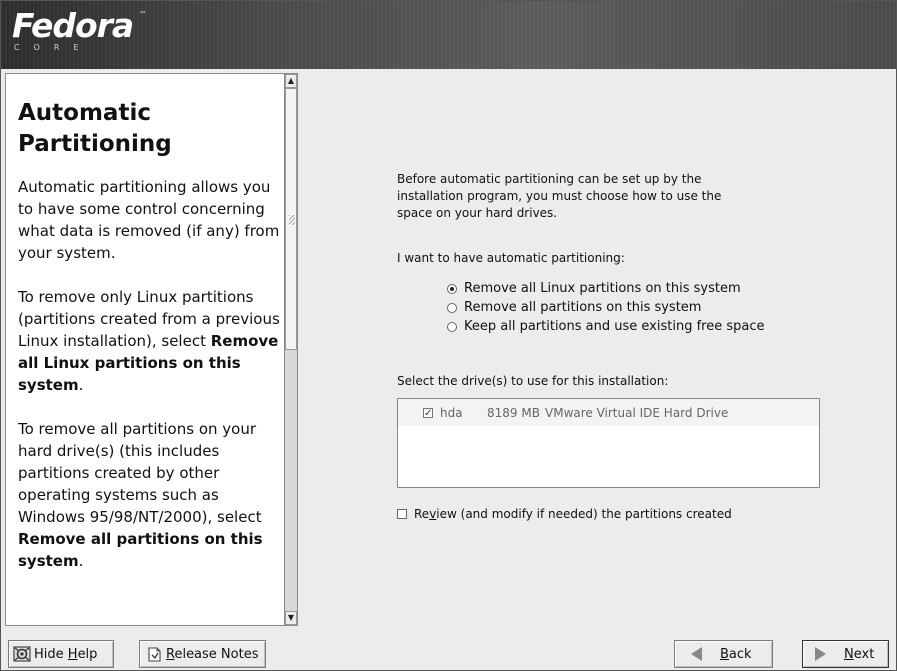  What do you see at coordinates (740, 654) in the screenshot?
I see `back-label-rest: ack` at bounding box center [740, 654].